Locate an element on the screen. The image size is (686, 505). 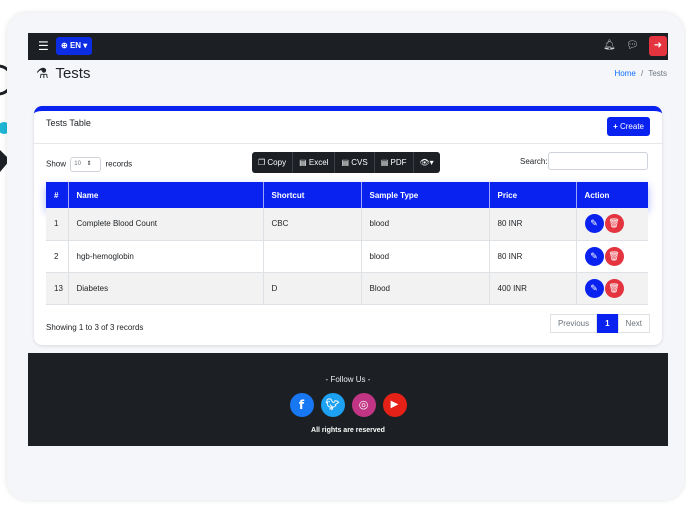
csv-icon: ▤ is located at coordinates (345, 162).